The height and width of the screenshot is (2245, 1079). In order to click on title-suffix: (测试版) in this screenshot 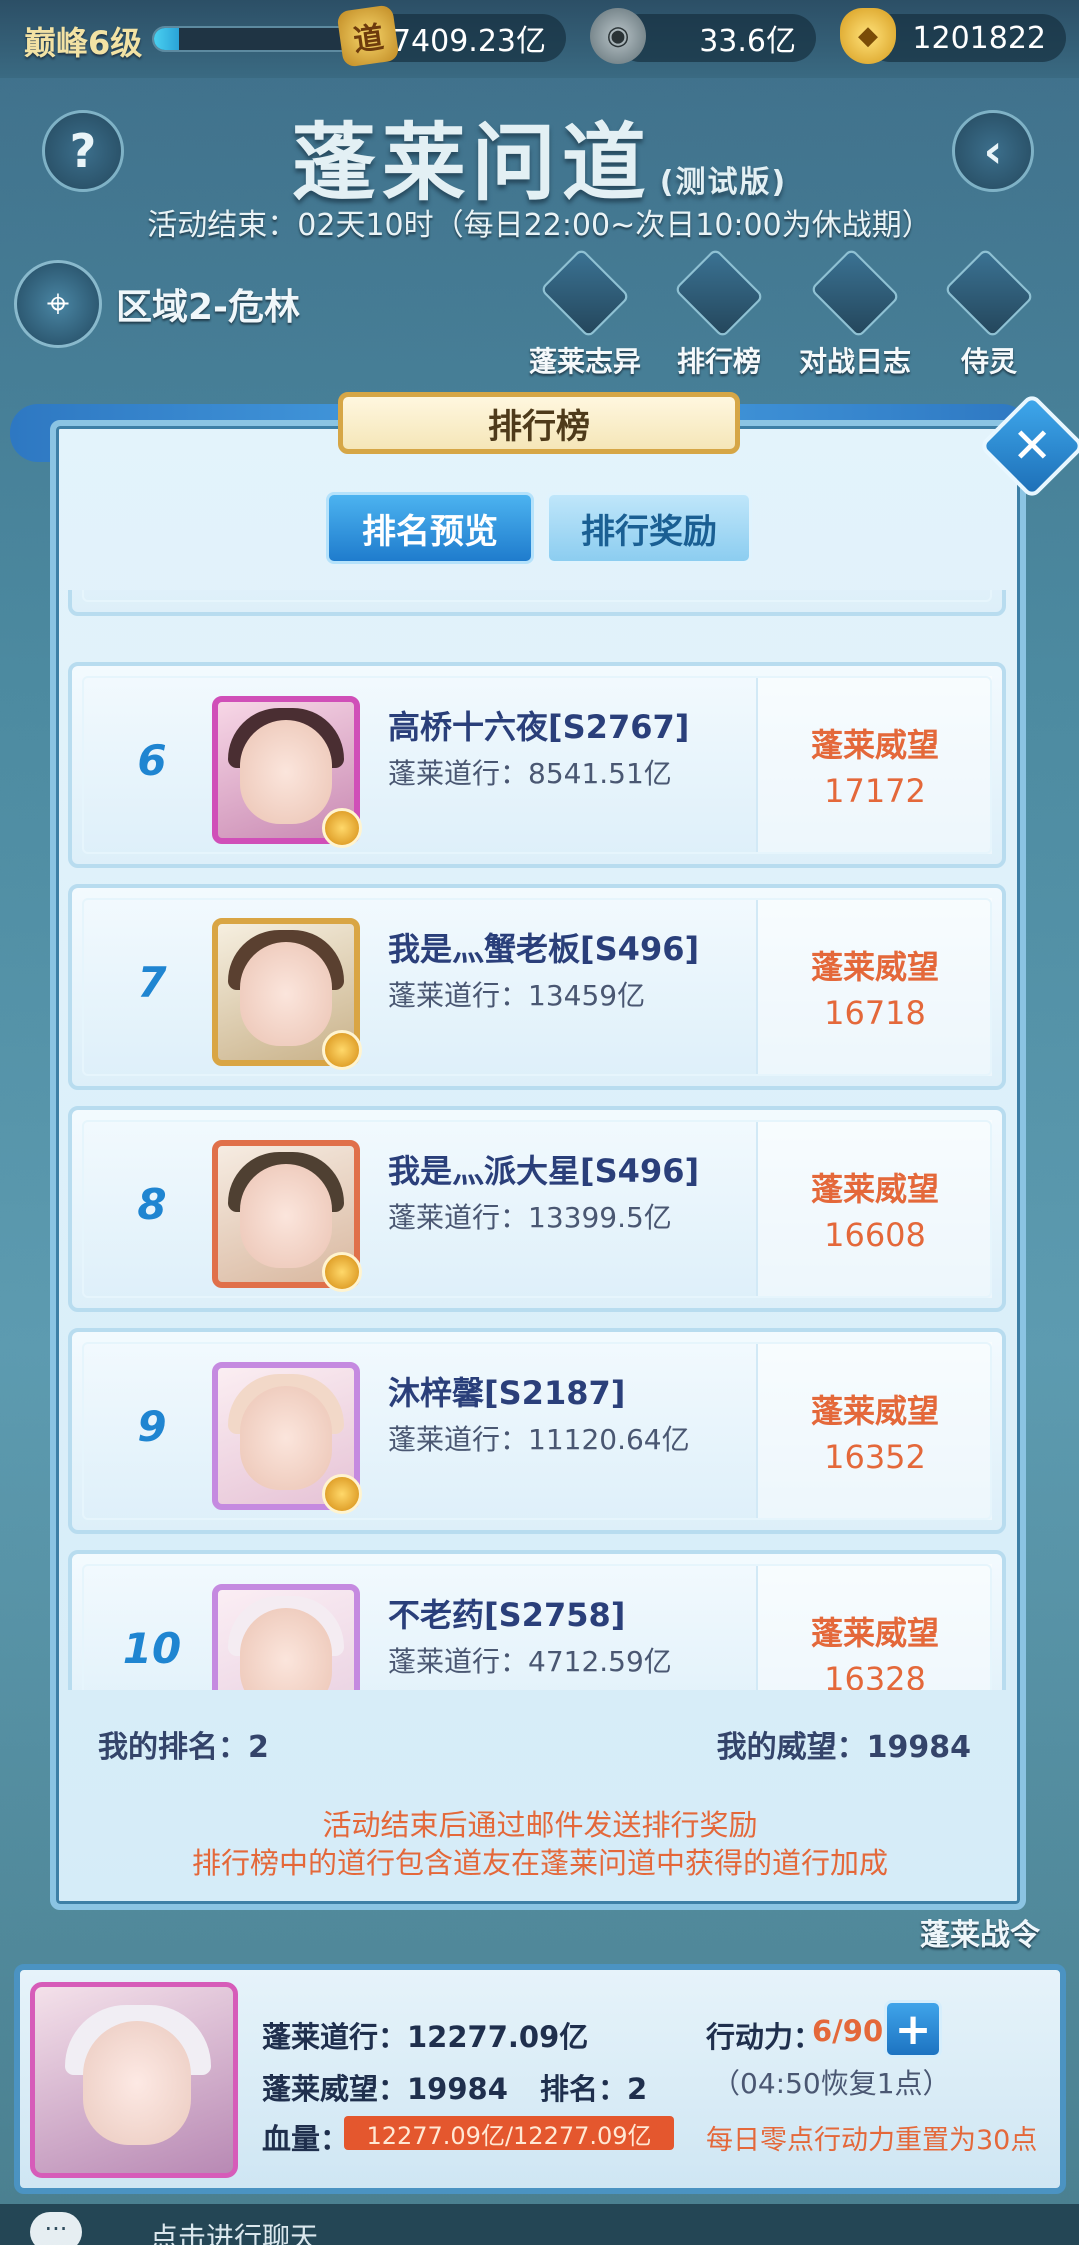, I will do `click(723, 182)`.